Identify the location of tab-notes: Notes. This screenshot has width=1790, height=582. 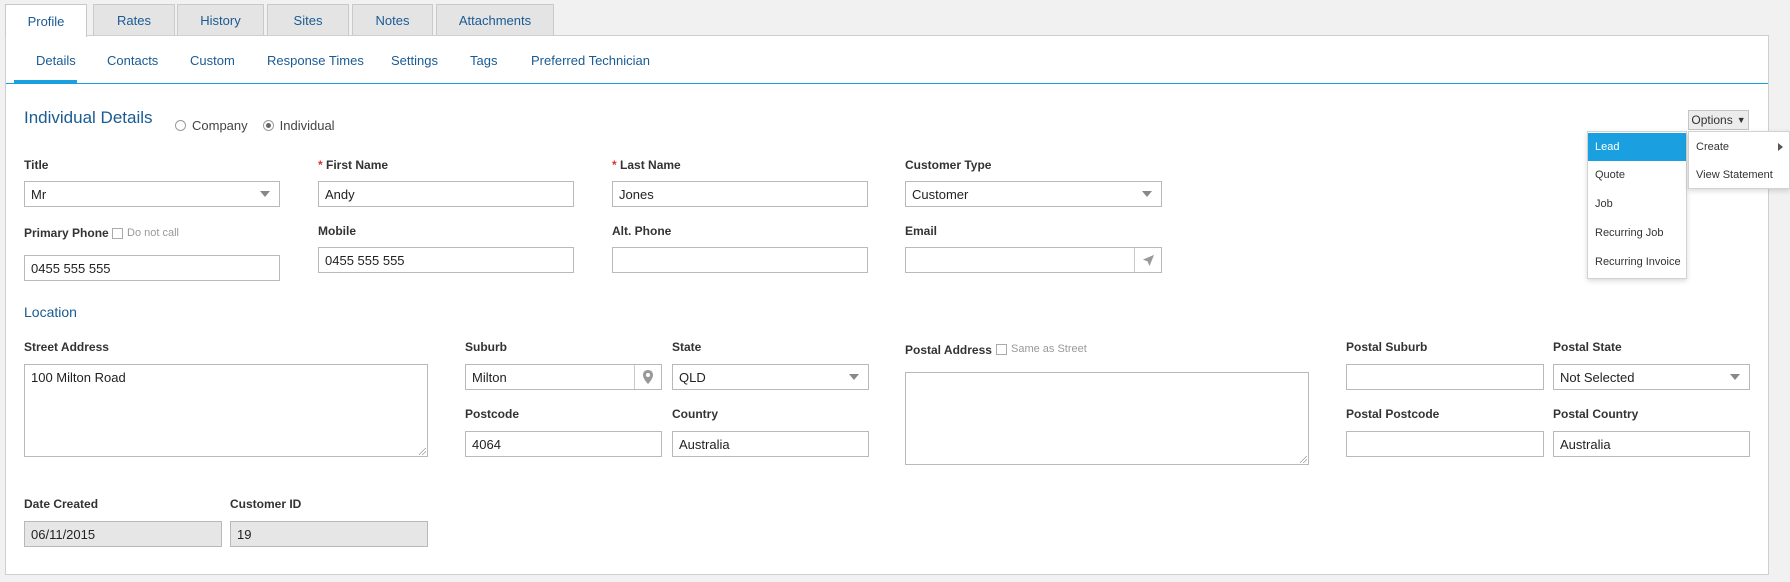
(392, 20).